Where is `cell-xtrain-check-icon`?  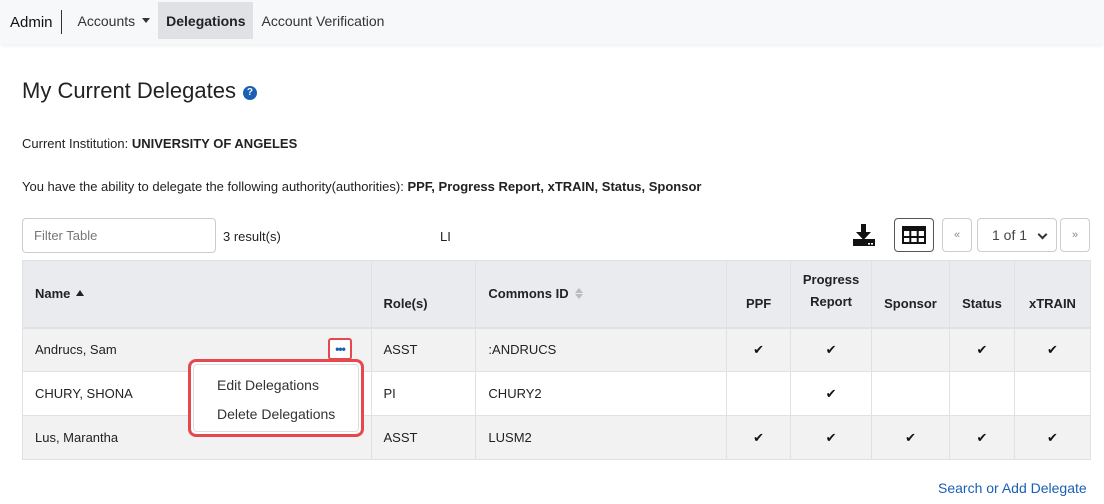
cell-xtrain-check-icon is located at coordinates (1052, 393).